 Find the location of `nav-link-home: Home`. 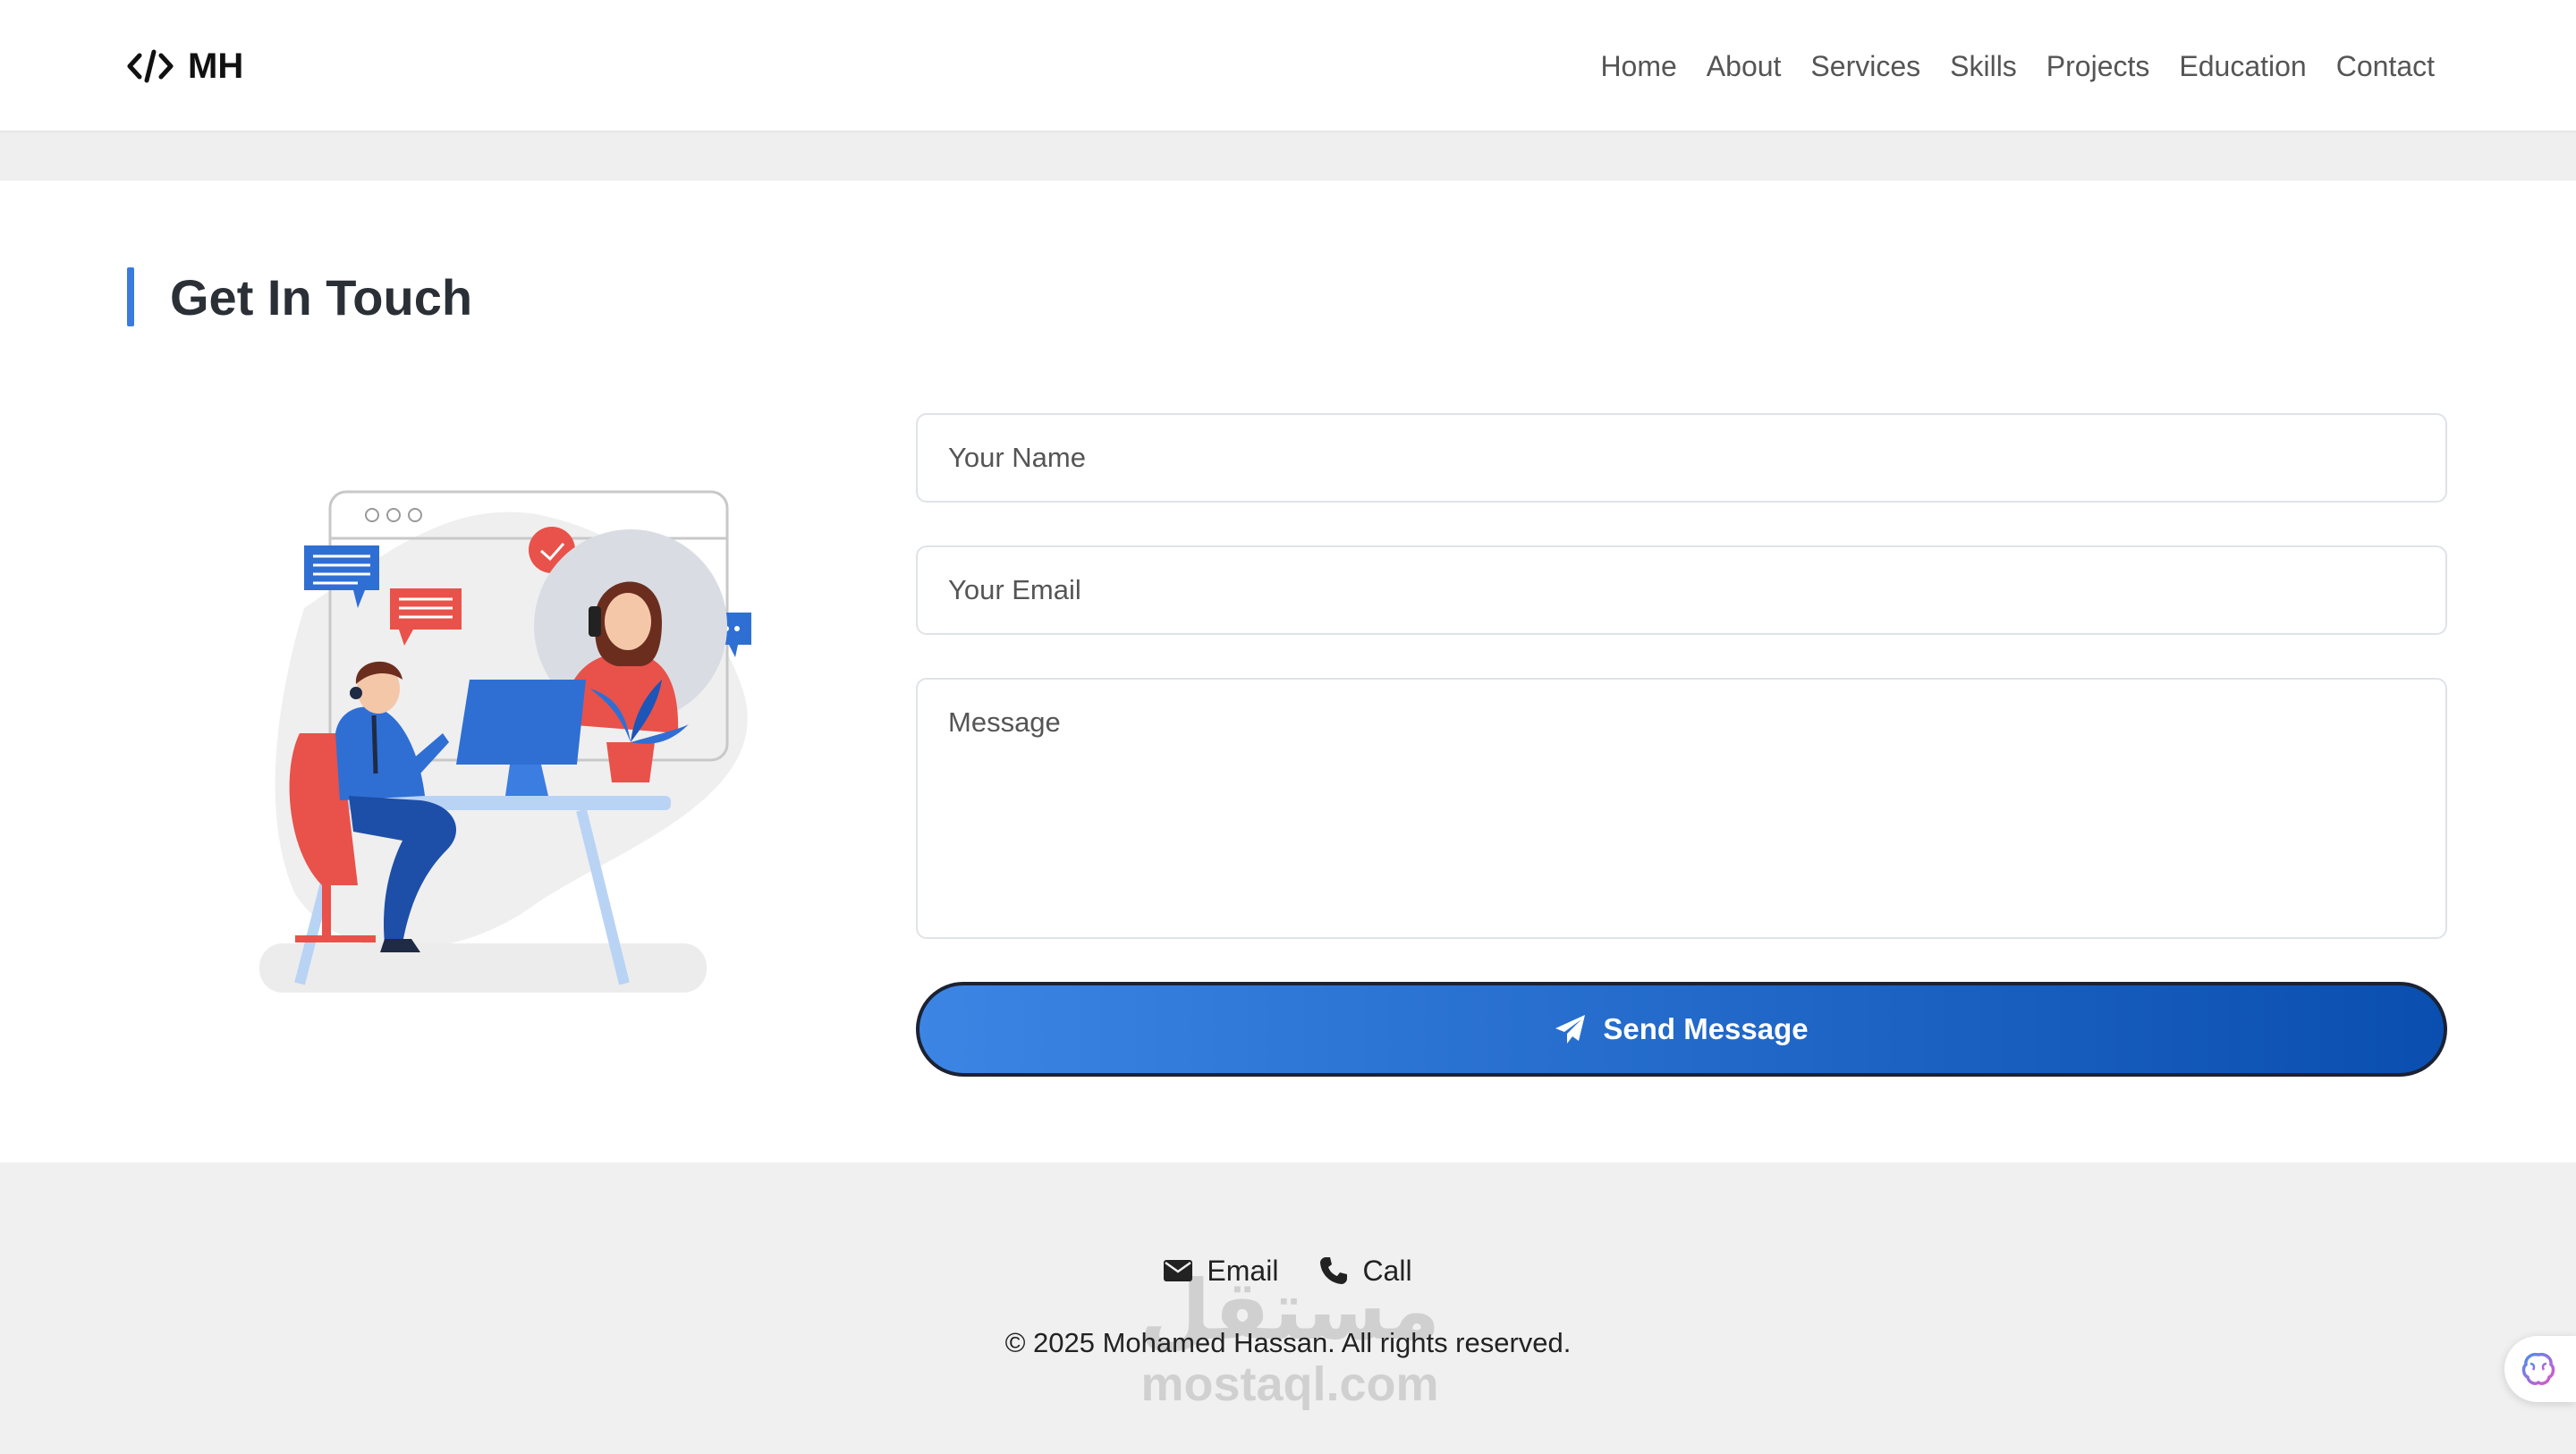

nav-link-home: Home is located at coordinates (1638, 67).